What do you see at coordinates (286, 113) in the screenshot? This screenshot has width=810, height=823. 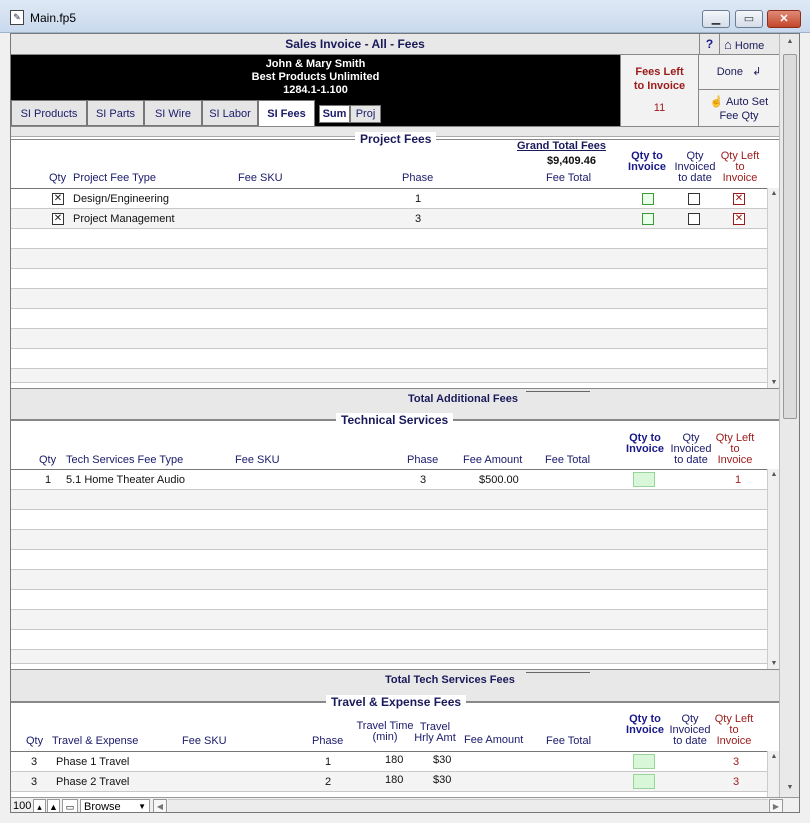 I see `tab-si-fees: SI Fees` at bounding box center [286, 113].